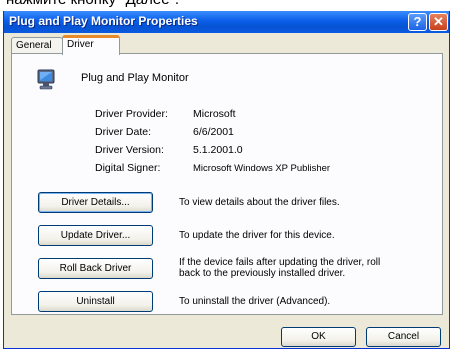  I want to click on roll-back-description-line2: back to the previously installed driver., so click(262, 273).